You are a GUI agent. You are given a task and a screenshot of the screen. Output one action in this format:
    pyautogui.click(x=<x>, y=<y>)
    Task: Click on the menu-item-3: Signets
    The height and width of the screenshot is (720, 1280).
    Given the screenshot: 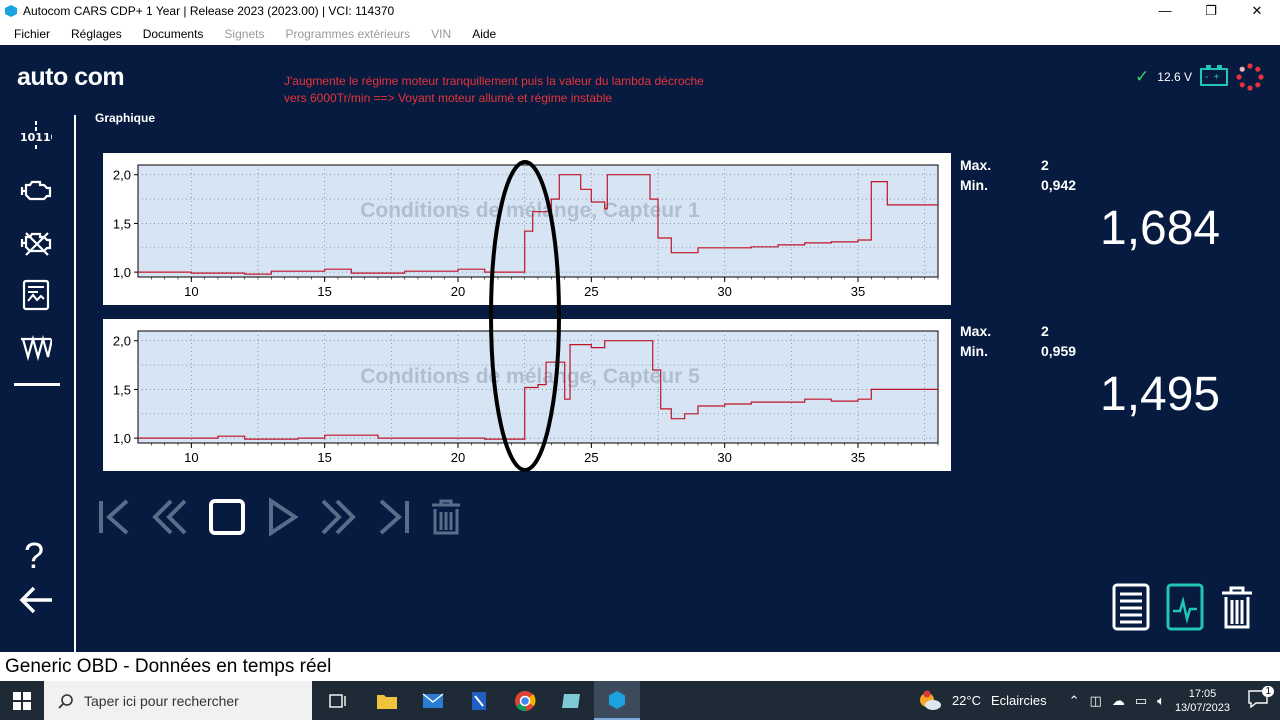 What is the action you would take?
    pyautogui.click(x=244, y=33)
    